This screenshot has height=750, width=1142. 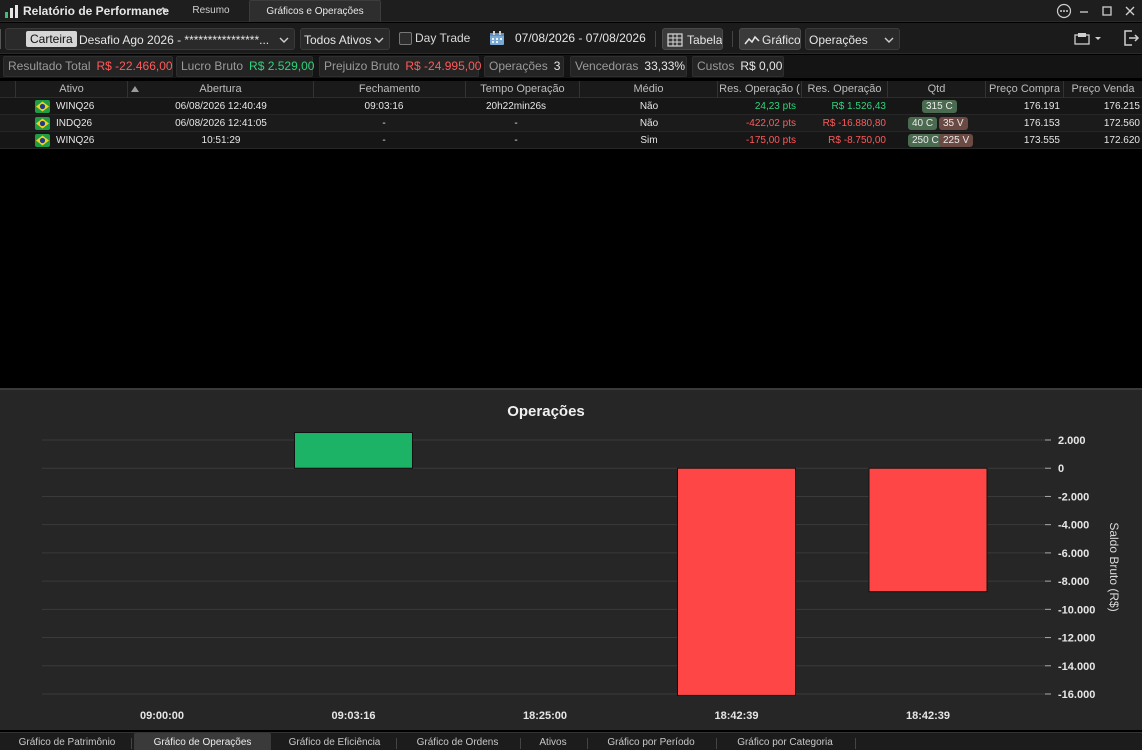 I want to click on column-qtd: Qtd, so click(x=937, y=89).